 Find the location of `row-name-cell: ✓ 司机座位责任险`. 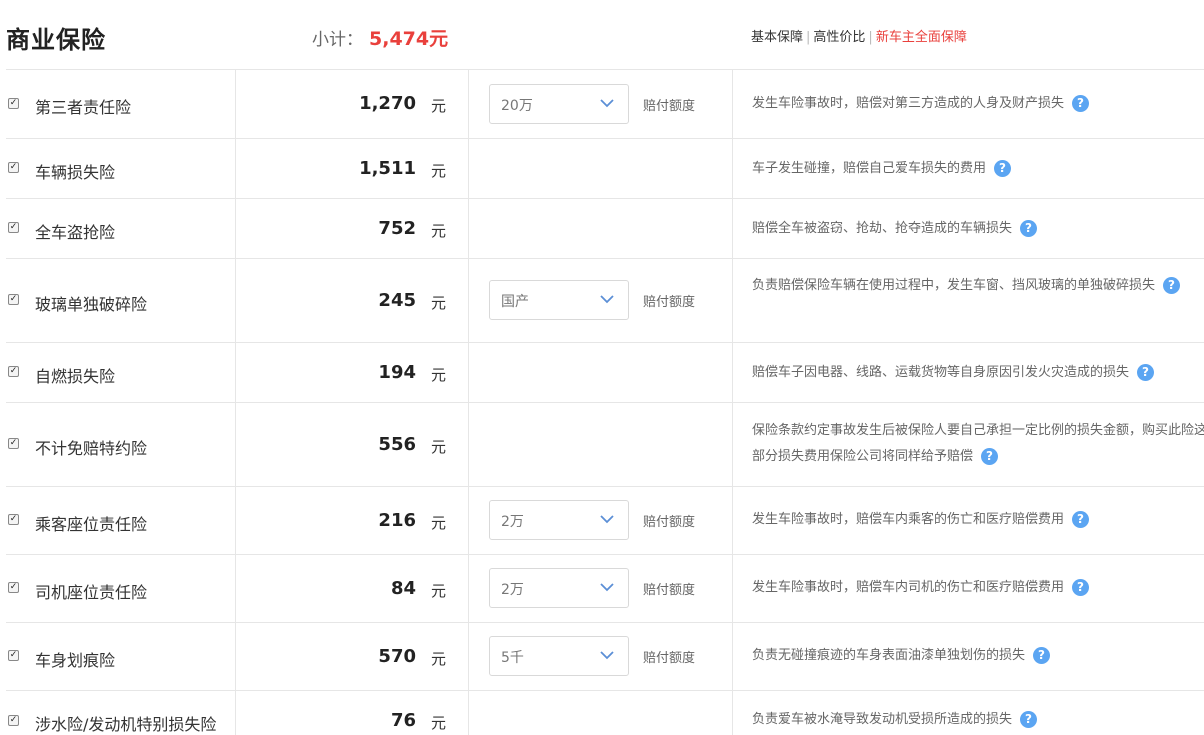

row-name-cell: ✓ 司机座位责任险 is located at coordinates (121, 588).